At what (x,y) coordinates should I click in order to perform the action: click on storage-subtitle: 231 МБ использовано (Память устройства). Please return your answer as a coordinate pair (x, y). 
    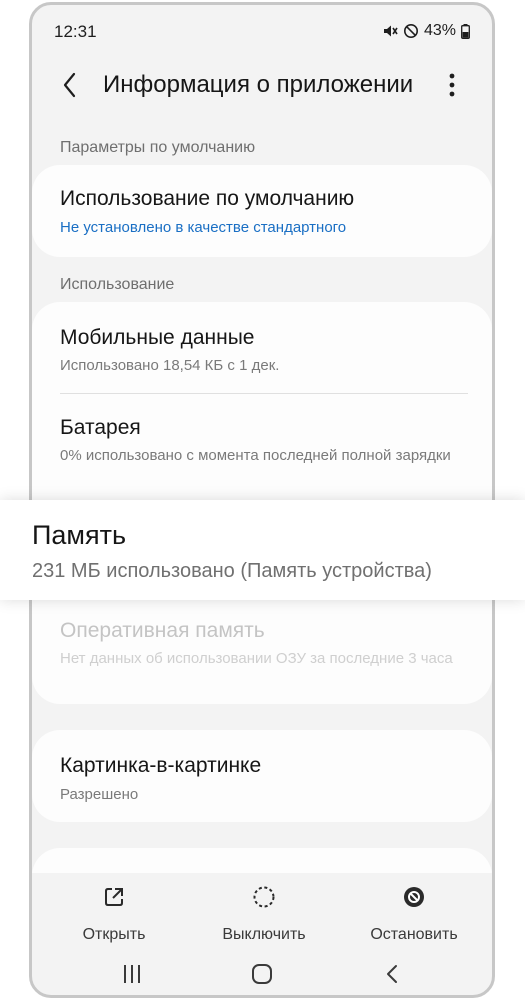
    Looking at the image, I should click on (232, 571).